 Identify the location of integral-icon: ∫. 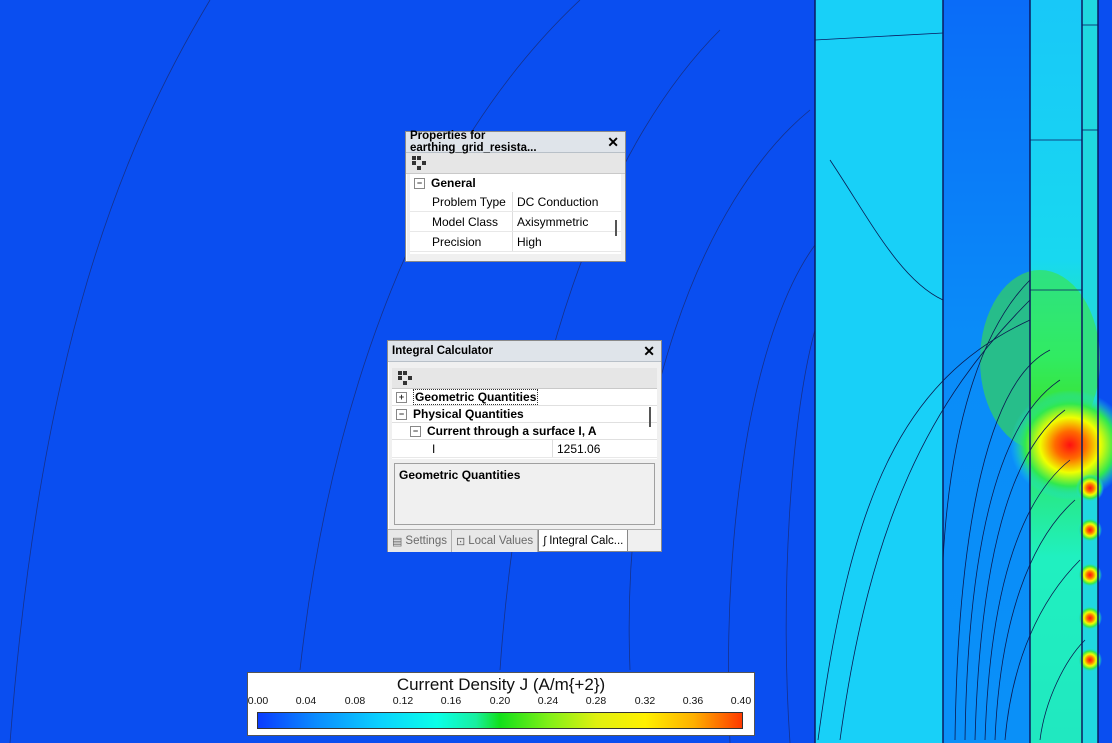
(545, 540).